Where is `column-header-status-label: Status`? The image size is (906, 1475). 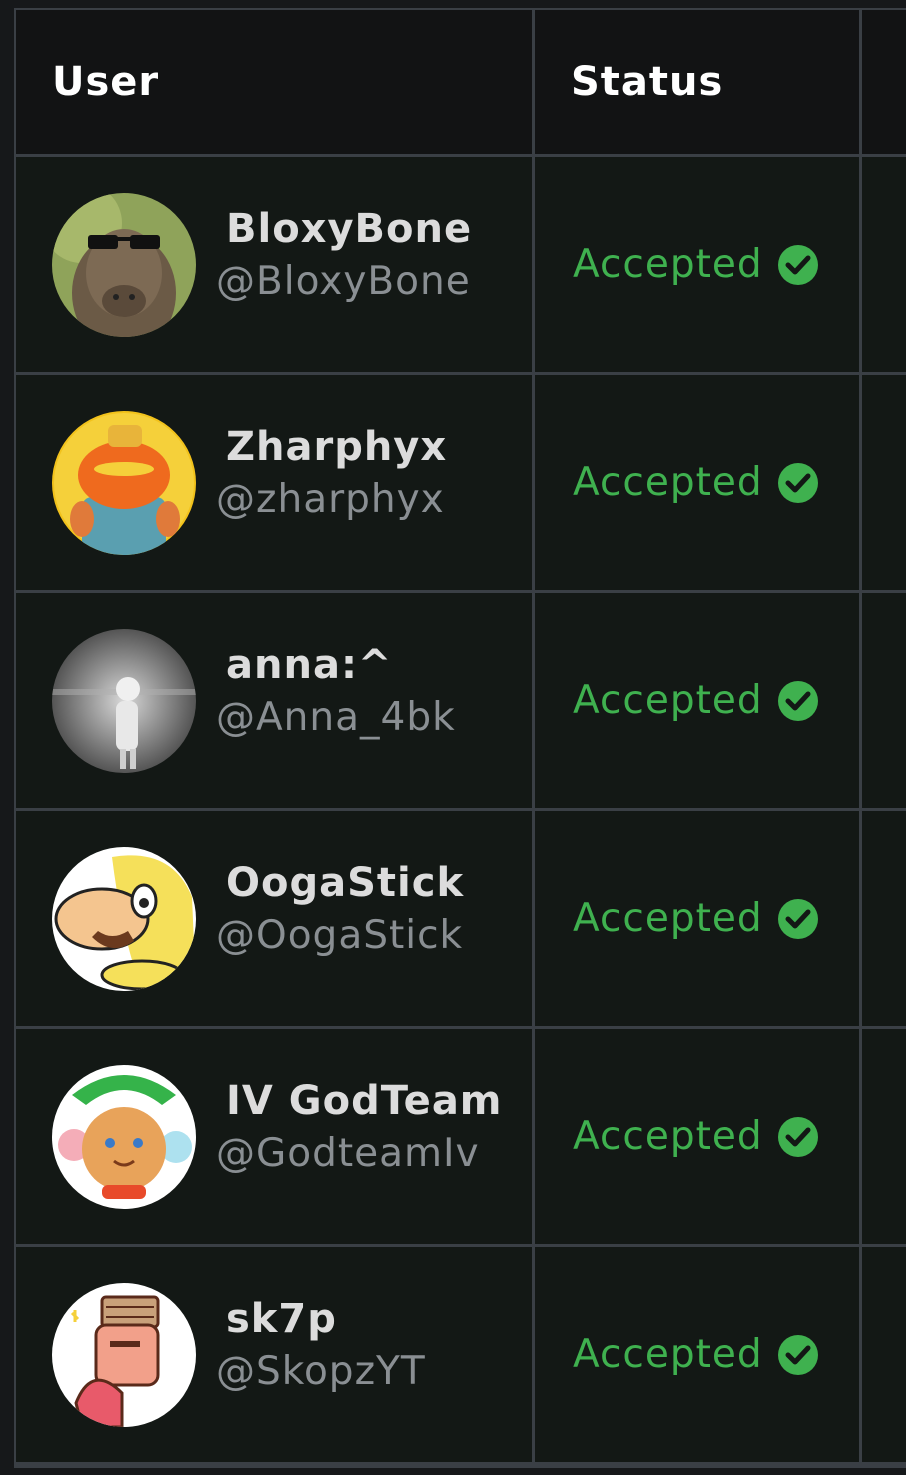 column-header-status-label: Status is located at coordinates (647, 82).